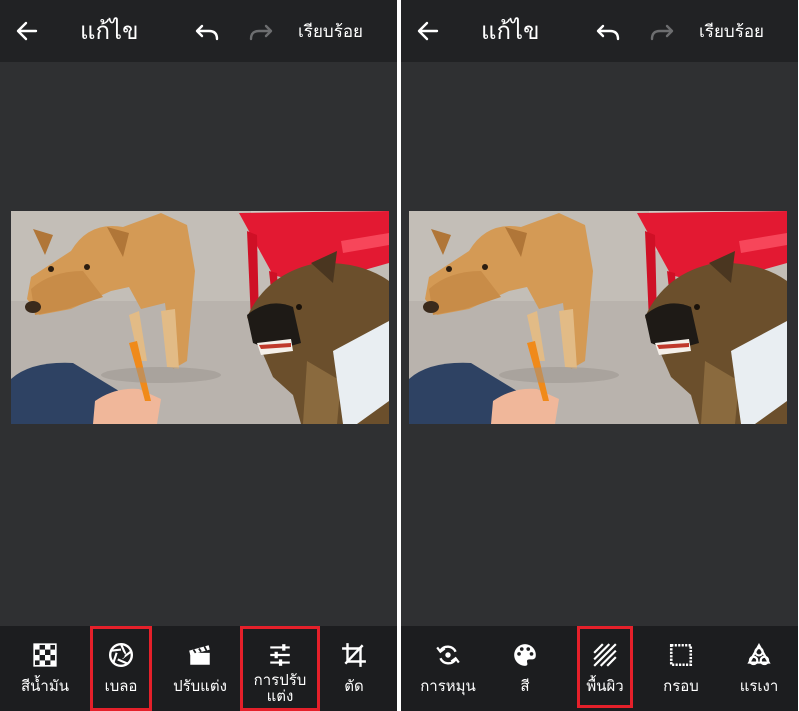 The width and height of the screenshot is (799, 711). I want to click on palette-icon, so click(525, 655).